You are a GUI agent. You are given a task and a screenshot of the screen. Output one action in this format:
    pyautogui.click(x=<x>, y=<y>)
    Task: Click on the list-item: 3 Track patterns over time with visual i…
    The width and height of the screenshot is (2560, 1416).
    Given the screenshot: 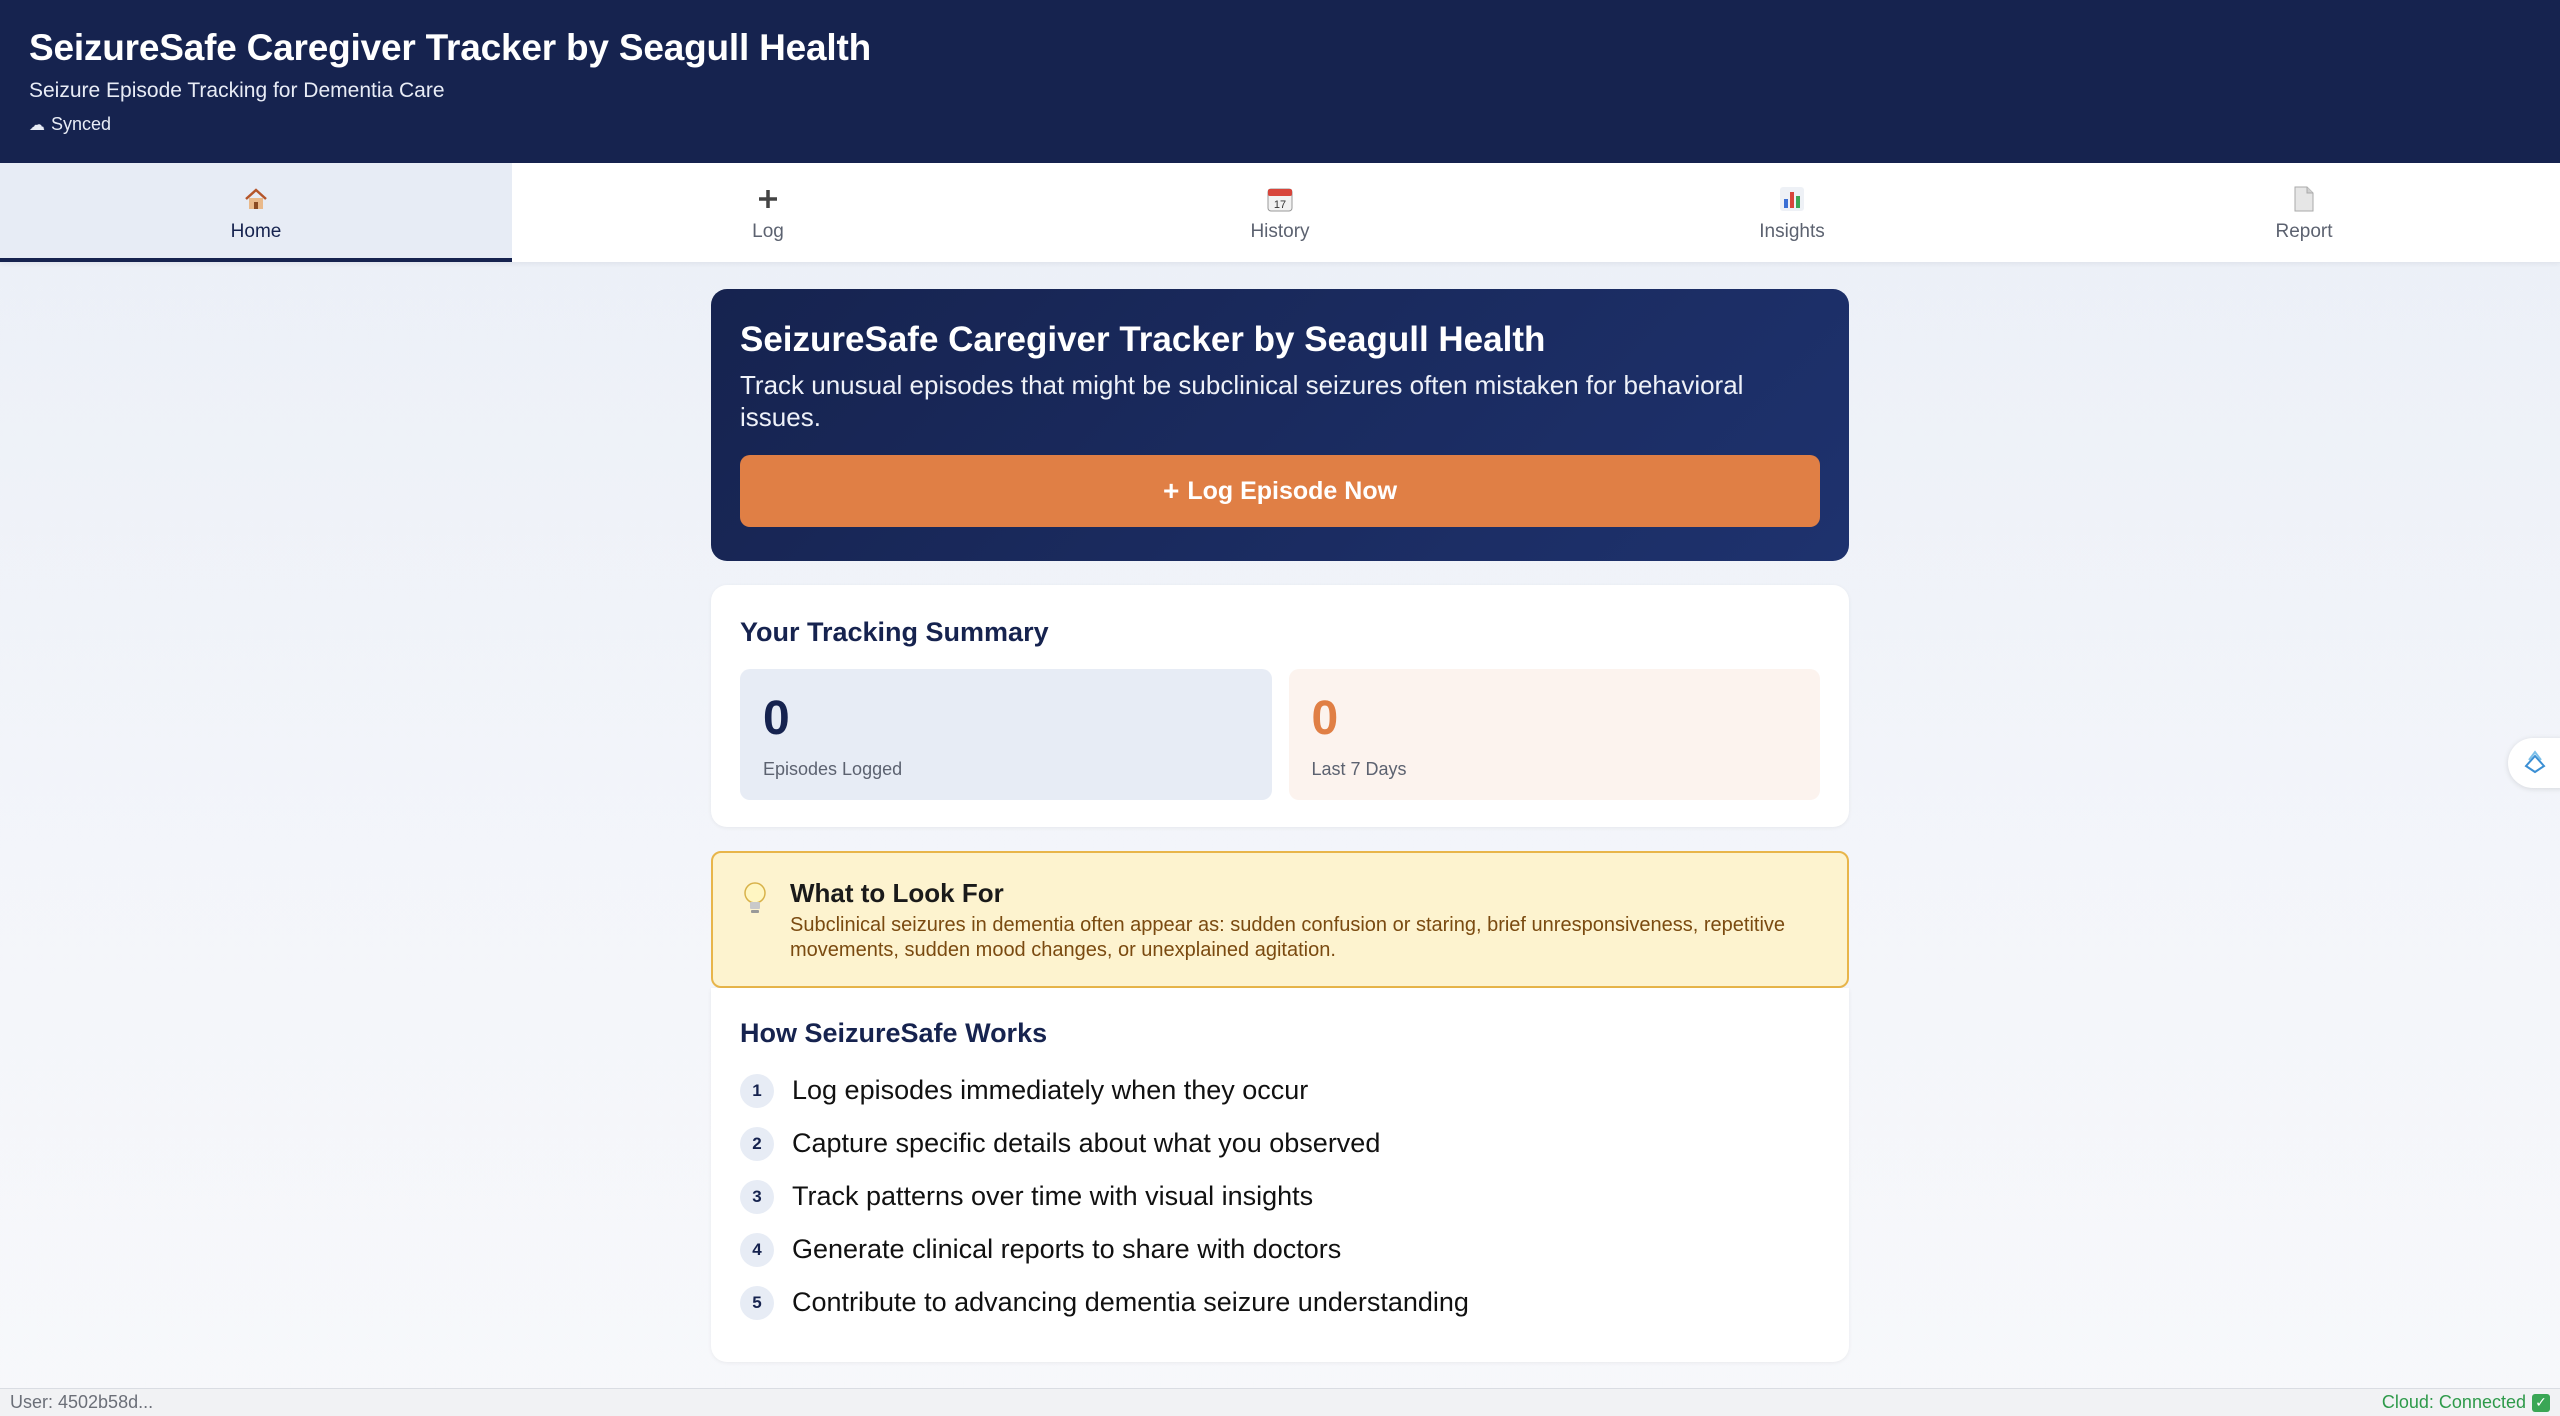 What is the action you would take?
    pyautogui.click(x=1280, y=1196)
    